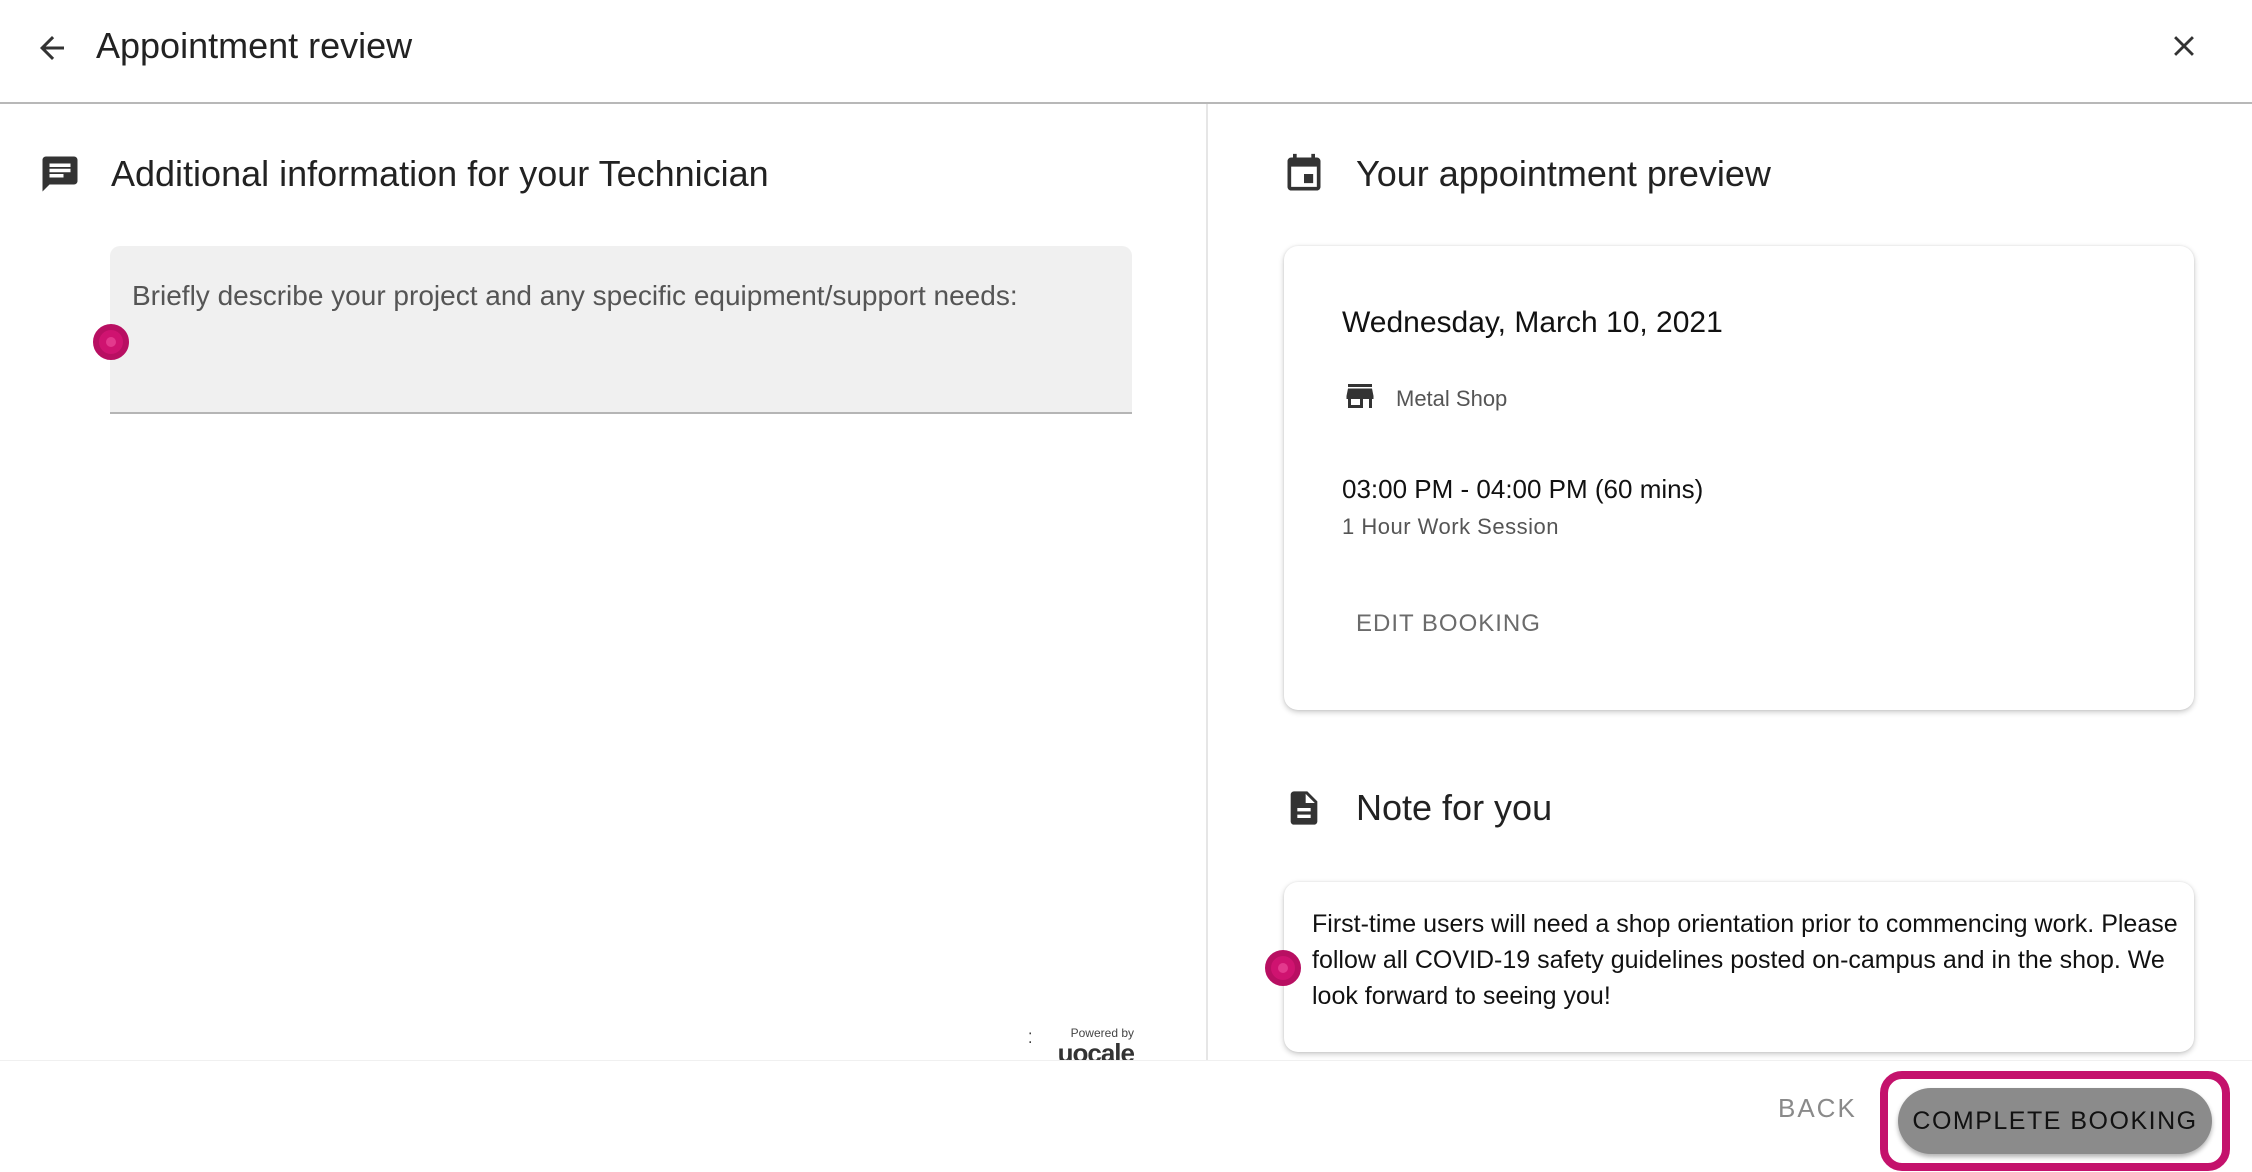  I want to click on session-type: 1 Hour Work Session, so click(1450, 526).